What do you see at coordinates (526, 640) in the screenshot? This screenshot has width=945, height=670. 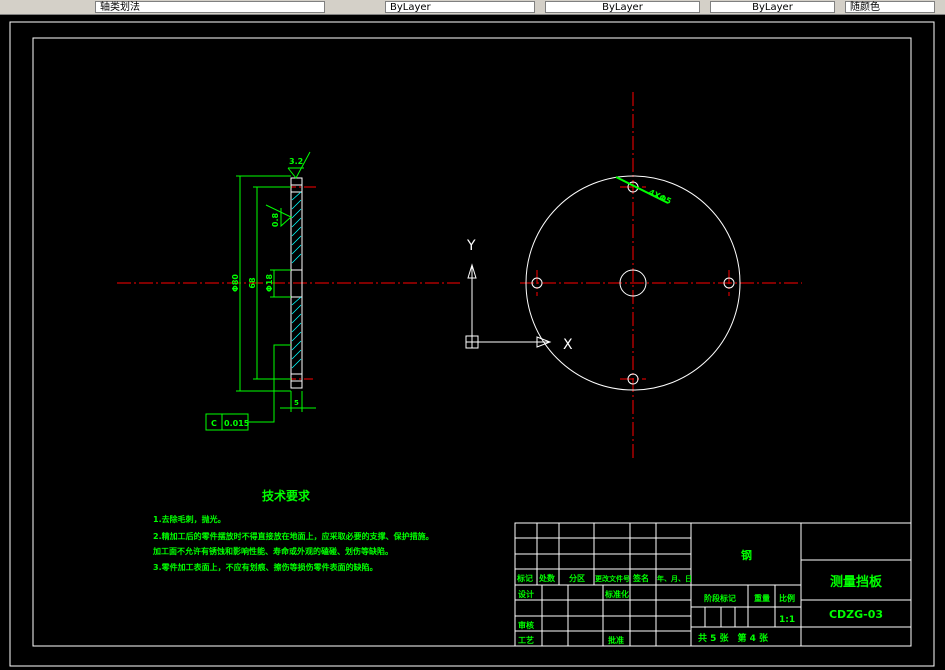 I see `tb-process: 工艺` at bounding box center [526, 640].